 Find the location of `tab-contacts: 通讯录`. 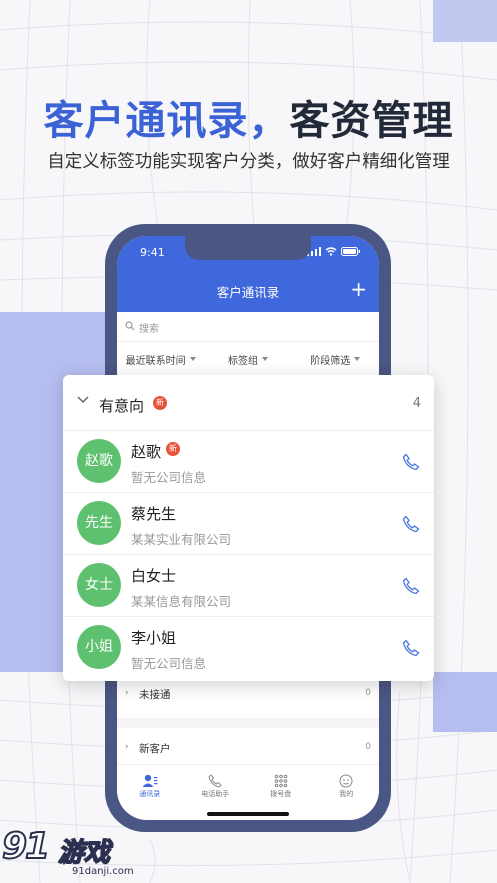

tab-contacts: 通讯录 is located at coordinates (150, 788).